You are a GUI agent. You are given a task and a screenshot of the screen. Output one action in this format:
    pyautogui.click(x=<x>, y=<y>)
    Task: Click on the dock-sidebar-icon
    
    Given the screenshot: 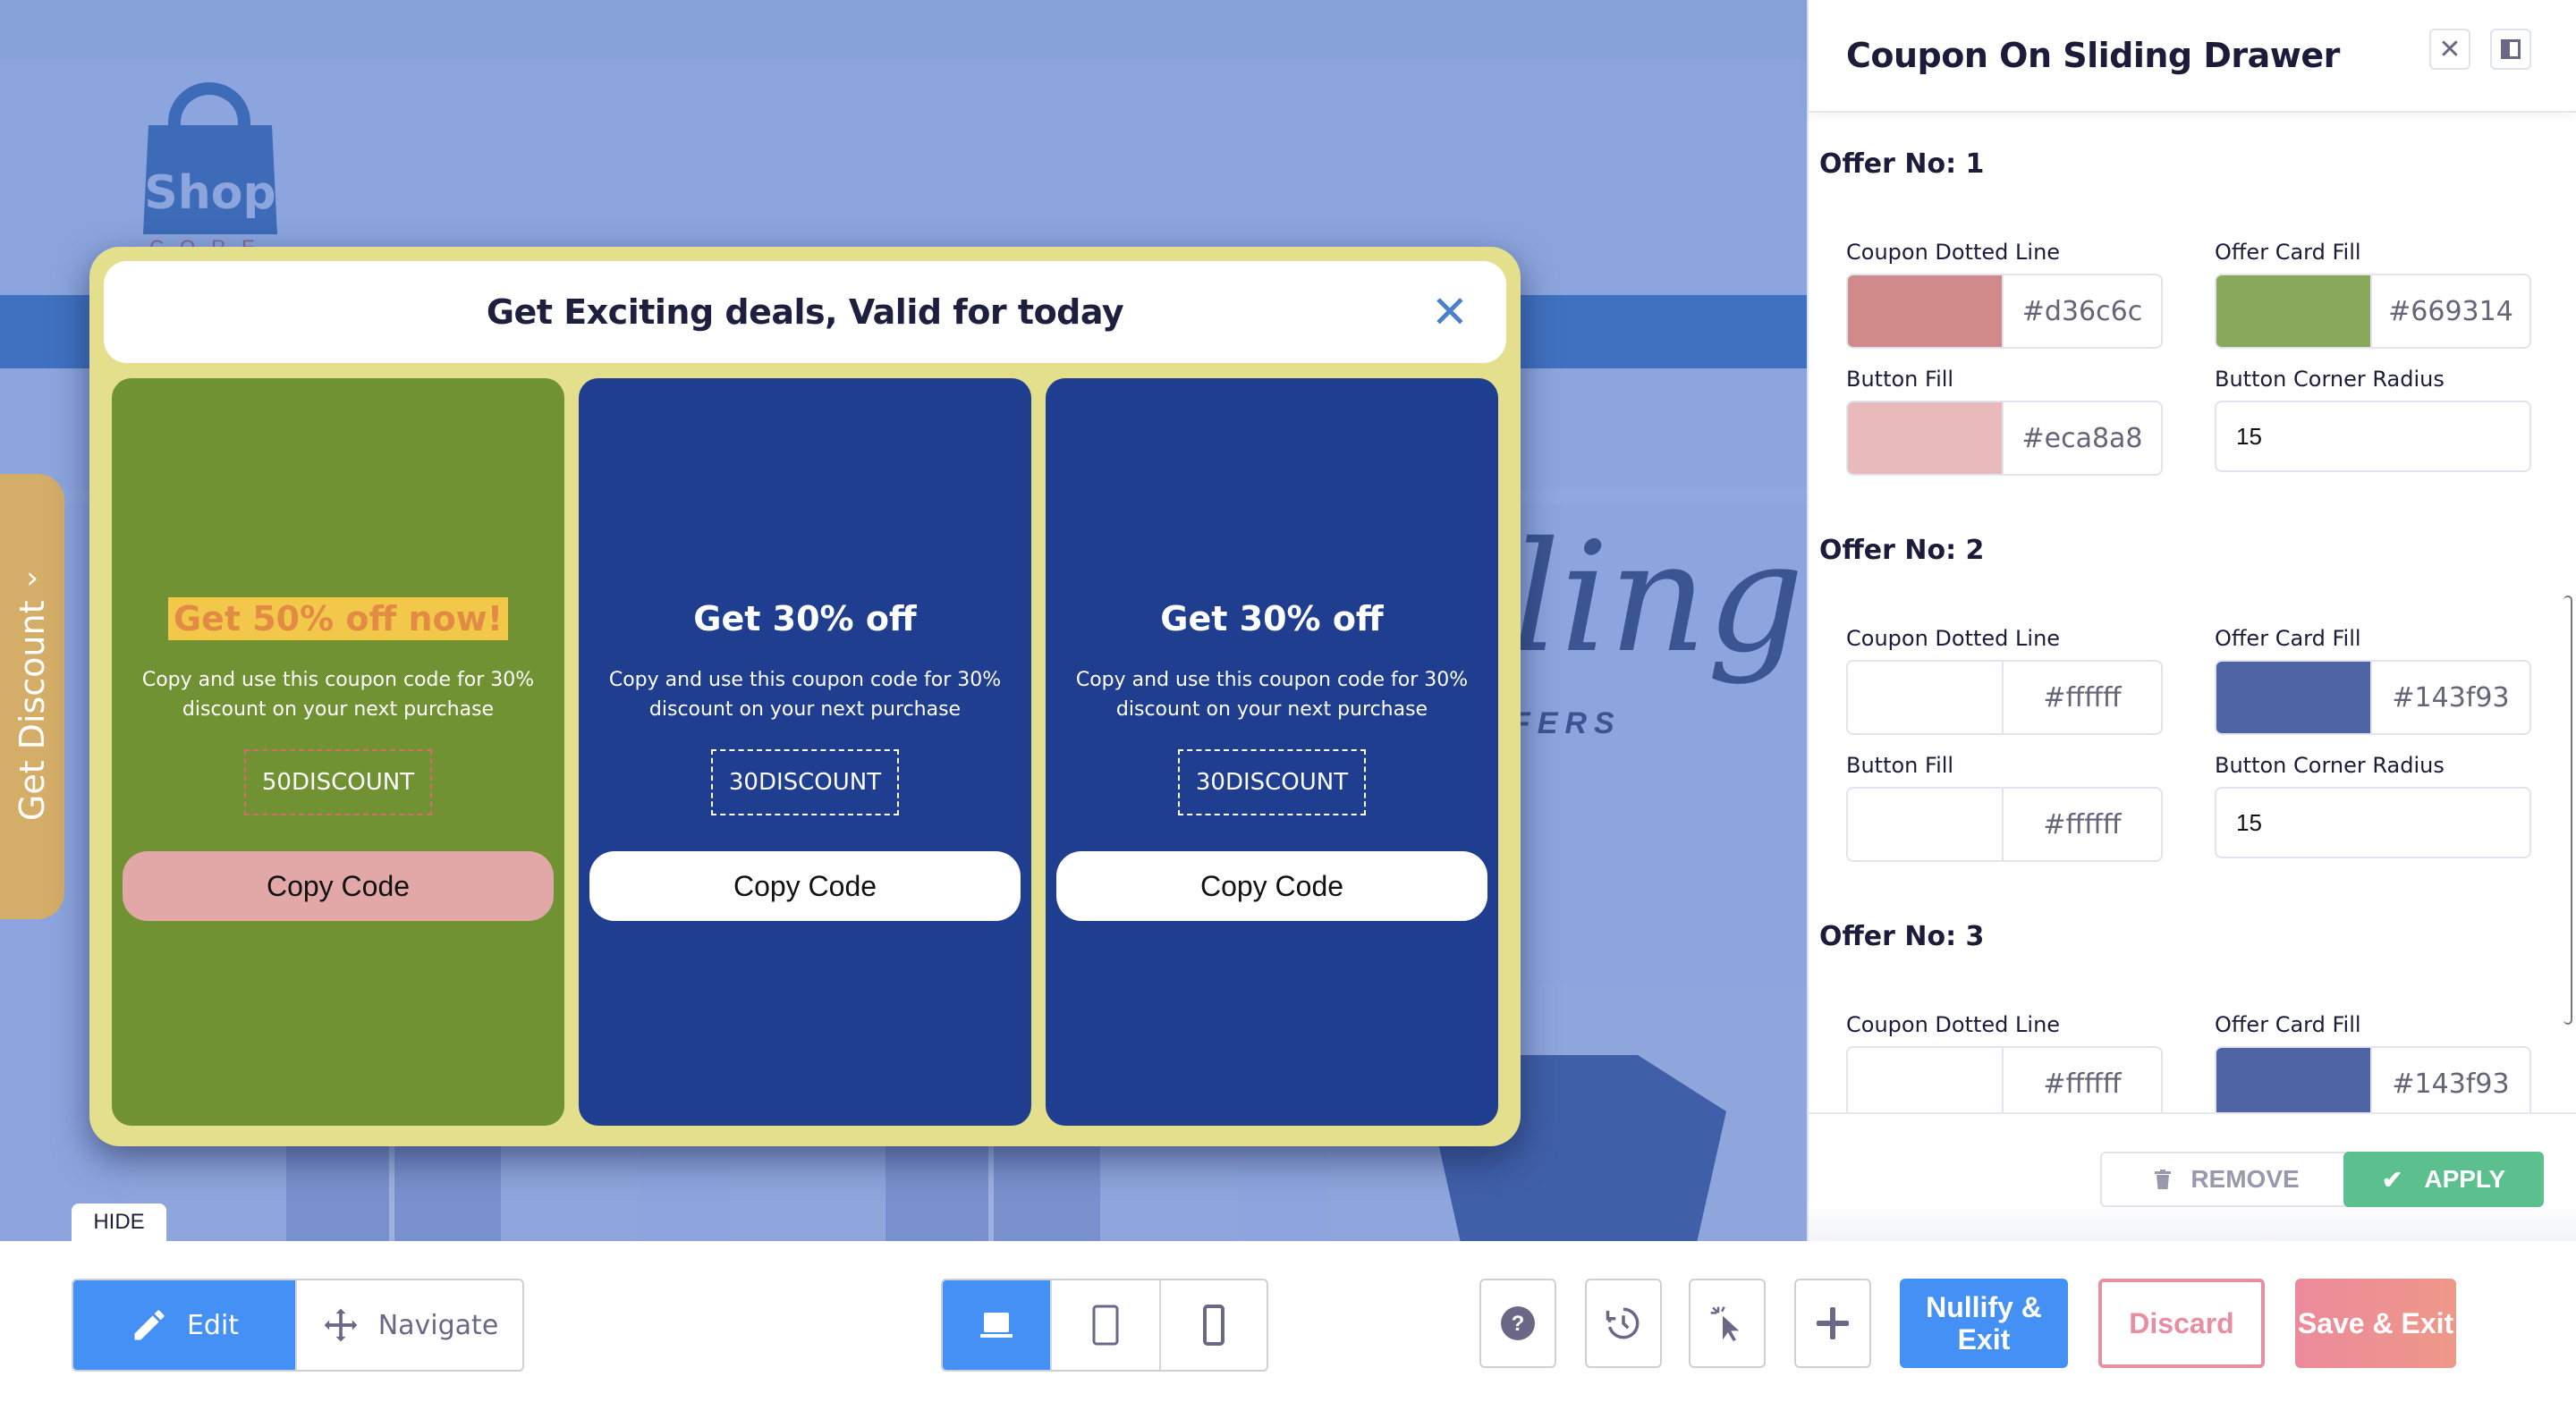 What is the action you would take?
    pyautogui.click(x=2511, y=49)
    